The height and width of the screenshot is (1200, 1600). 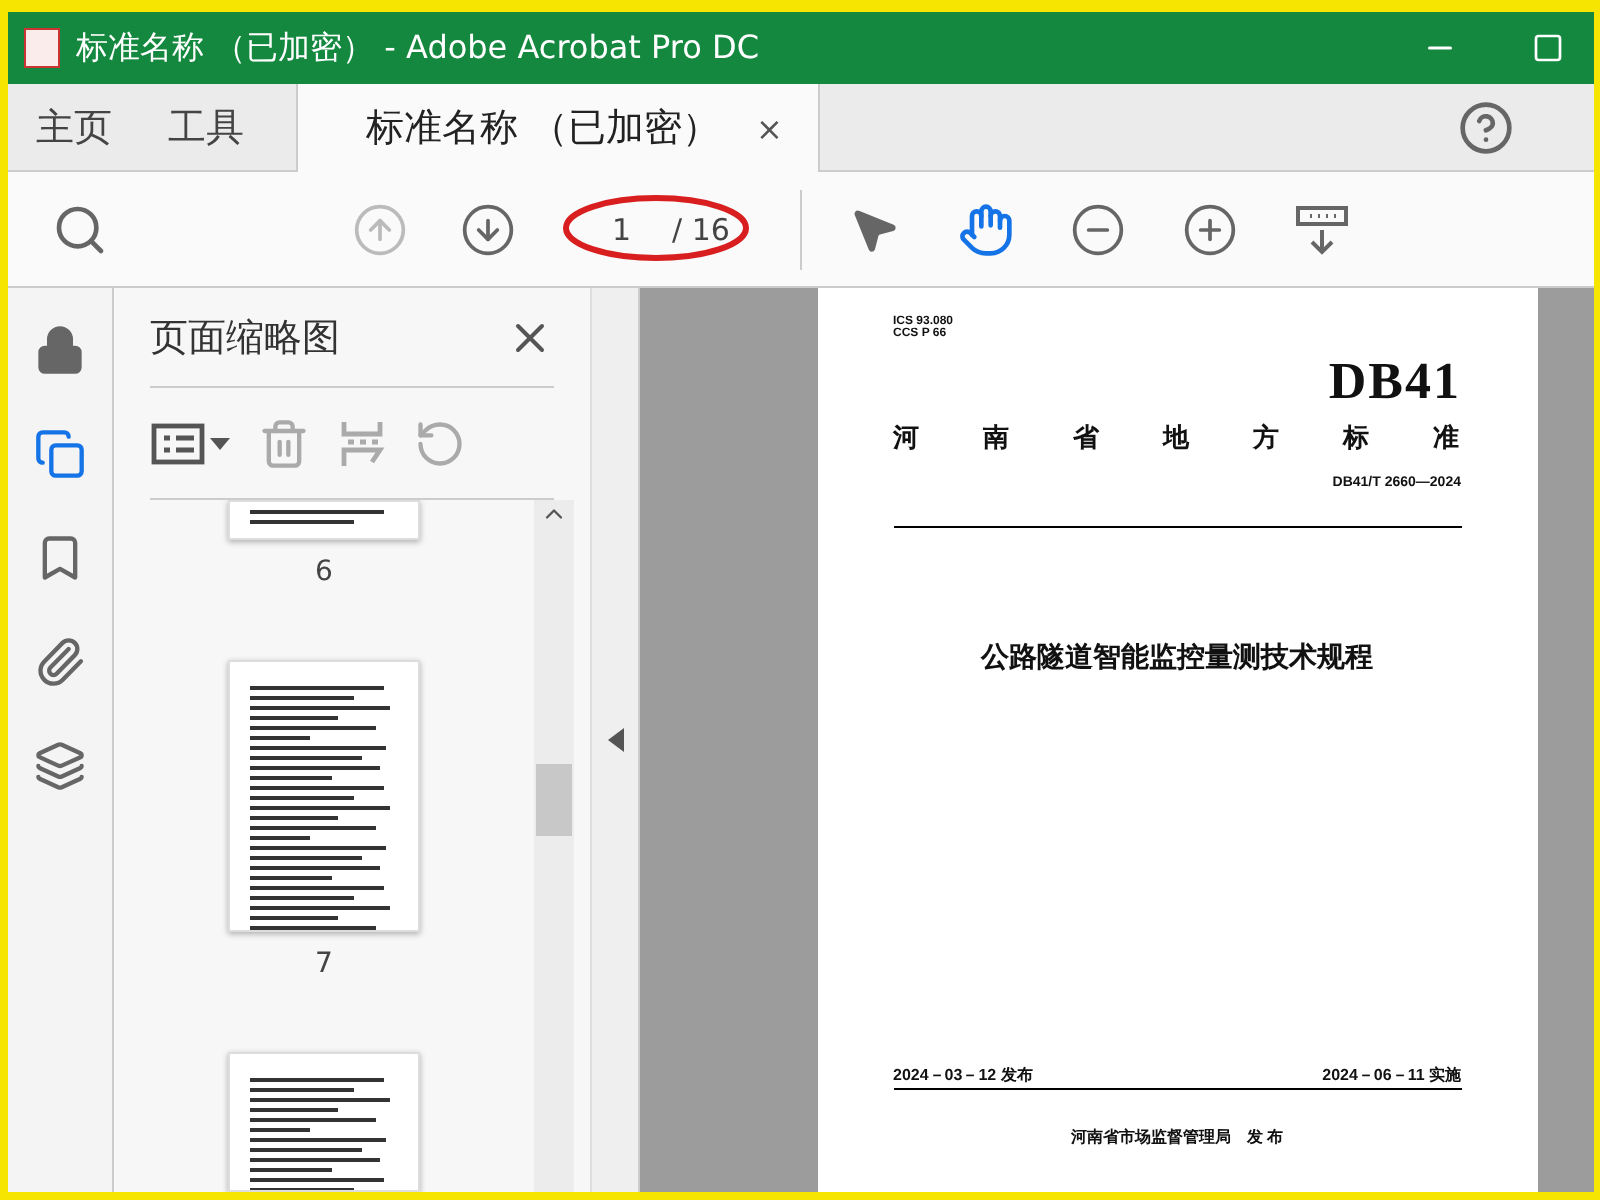 I want to click on panel-title: 页面缩略图, so click(x=245, y=338).